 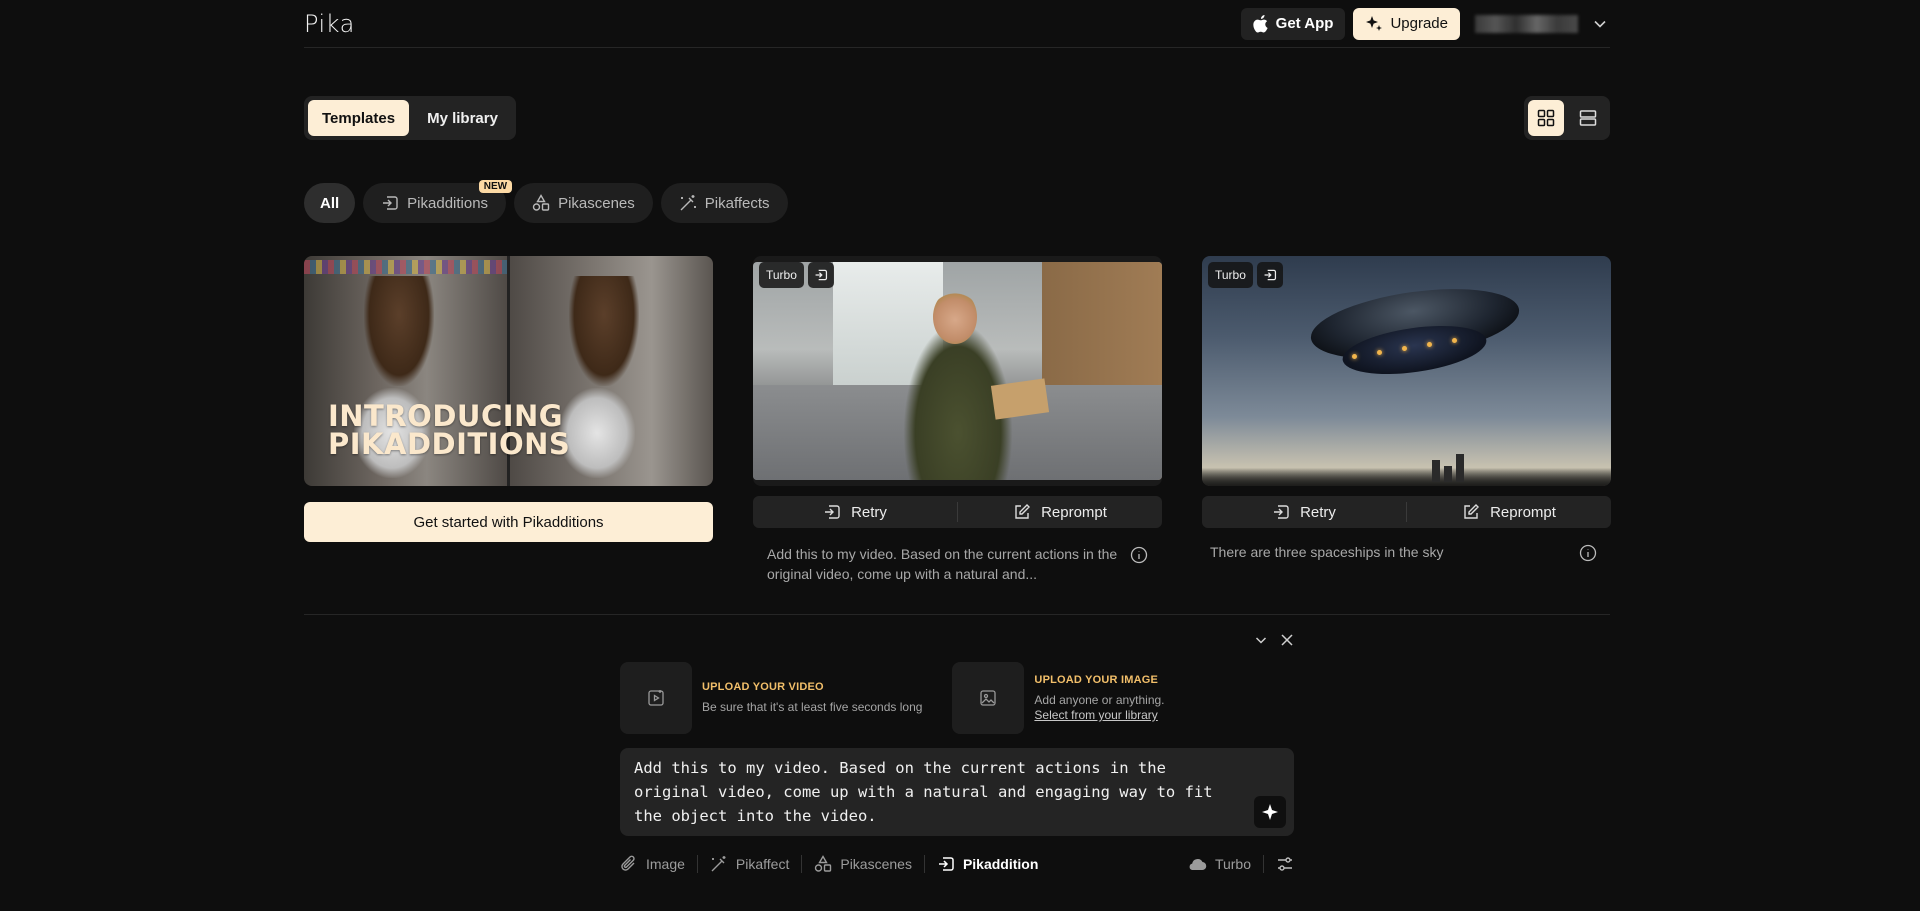 What do you see at coordinates (596, 203) in the screenshot?
I see `filter-pikascenes-label: Pikascenes` at bounding box center [596, 203].